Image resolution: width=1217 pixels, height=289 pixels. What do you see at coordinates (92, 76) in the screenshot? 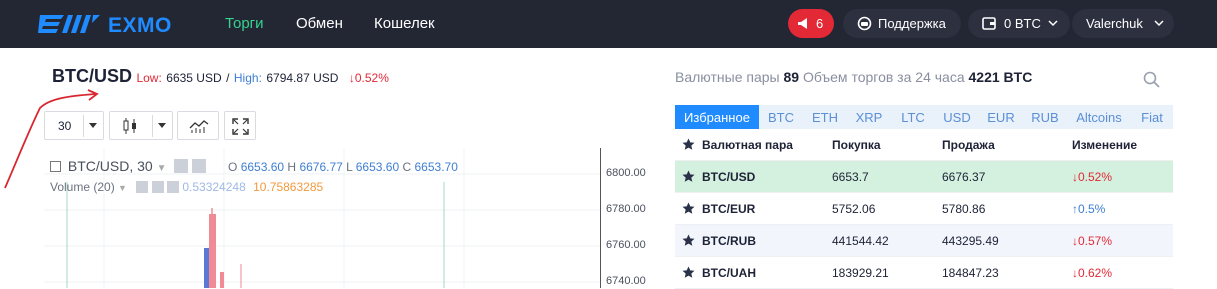
I see `page-title: BTC/USD` at bounding box center [92, 76].